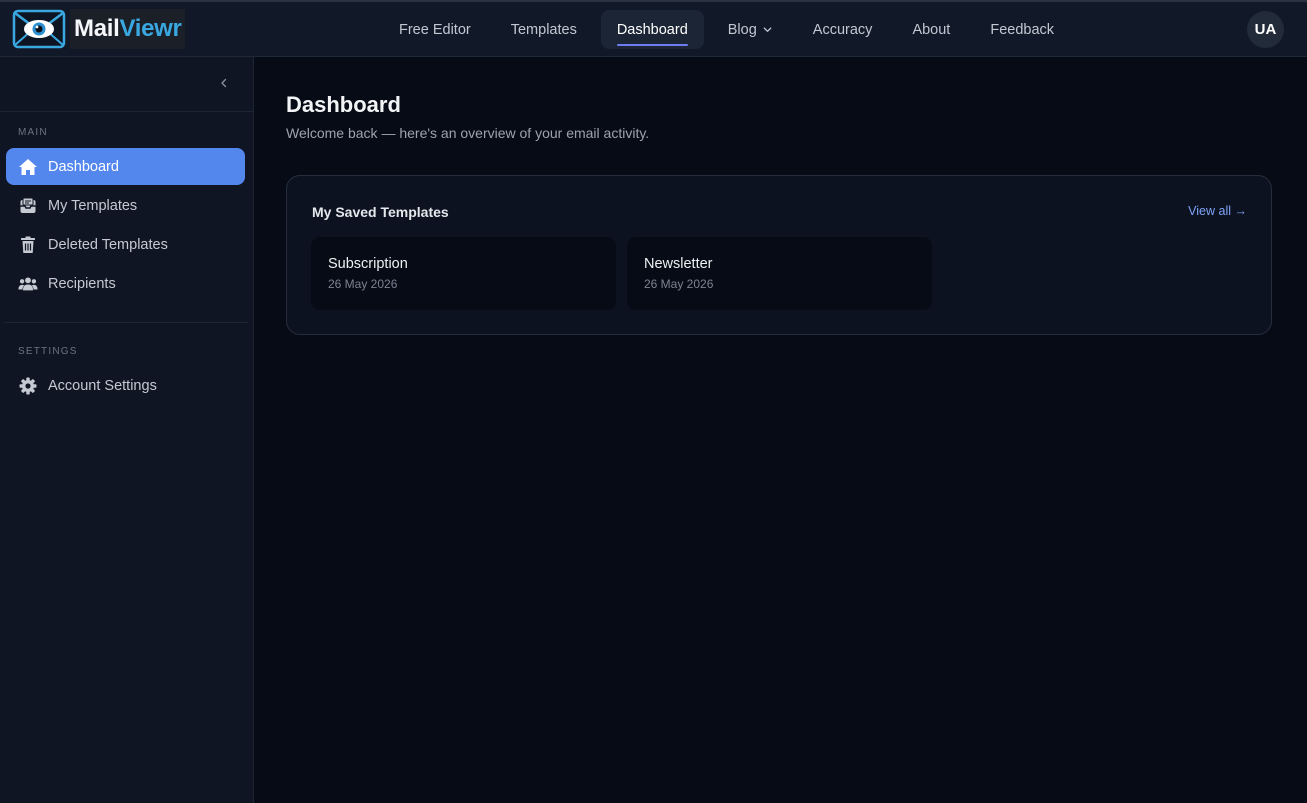  I want to click on nav-accuracy-label: Accuracy, so click(842, 29).